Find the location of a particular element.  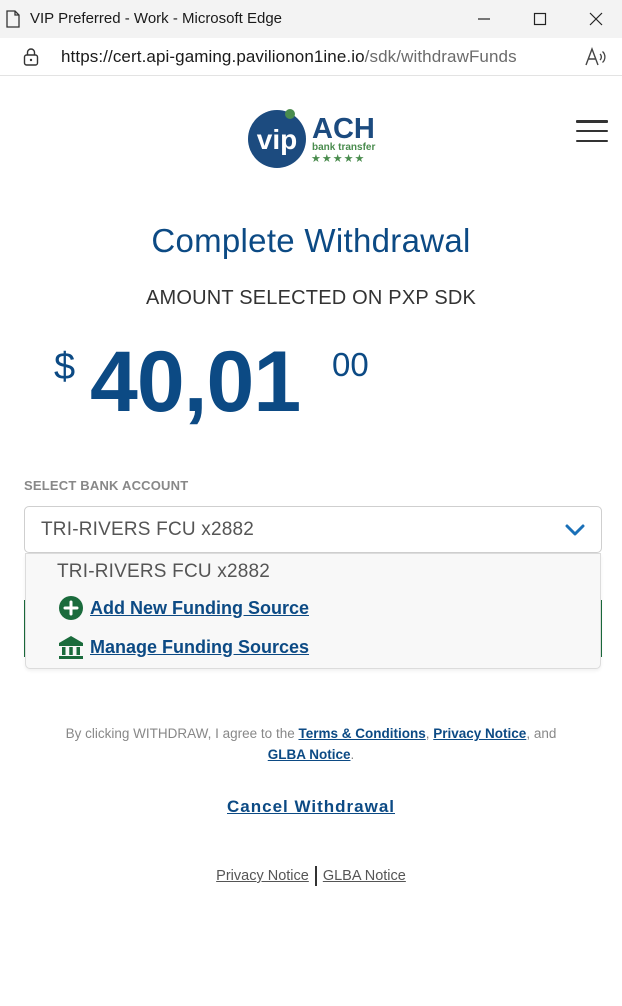

minimize-button is located at coordinates (484, 19).